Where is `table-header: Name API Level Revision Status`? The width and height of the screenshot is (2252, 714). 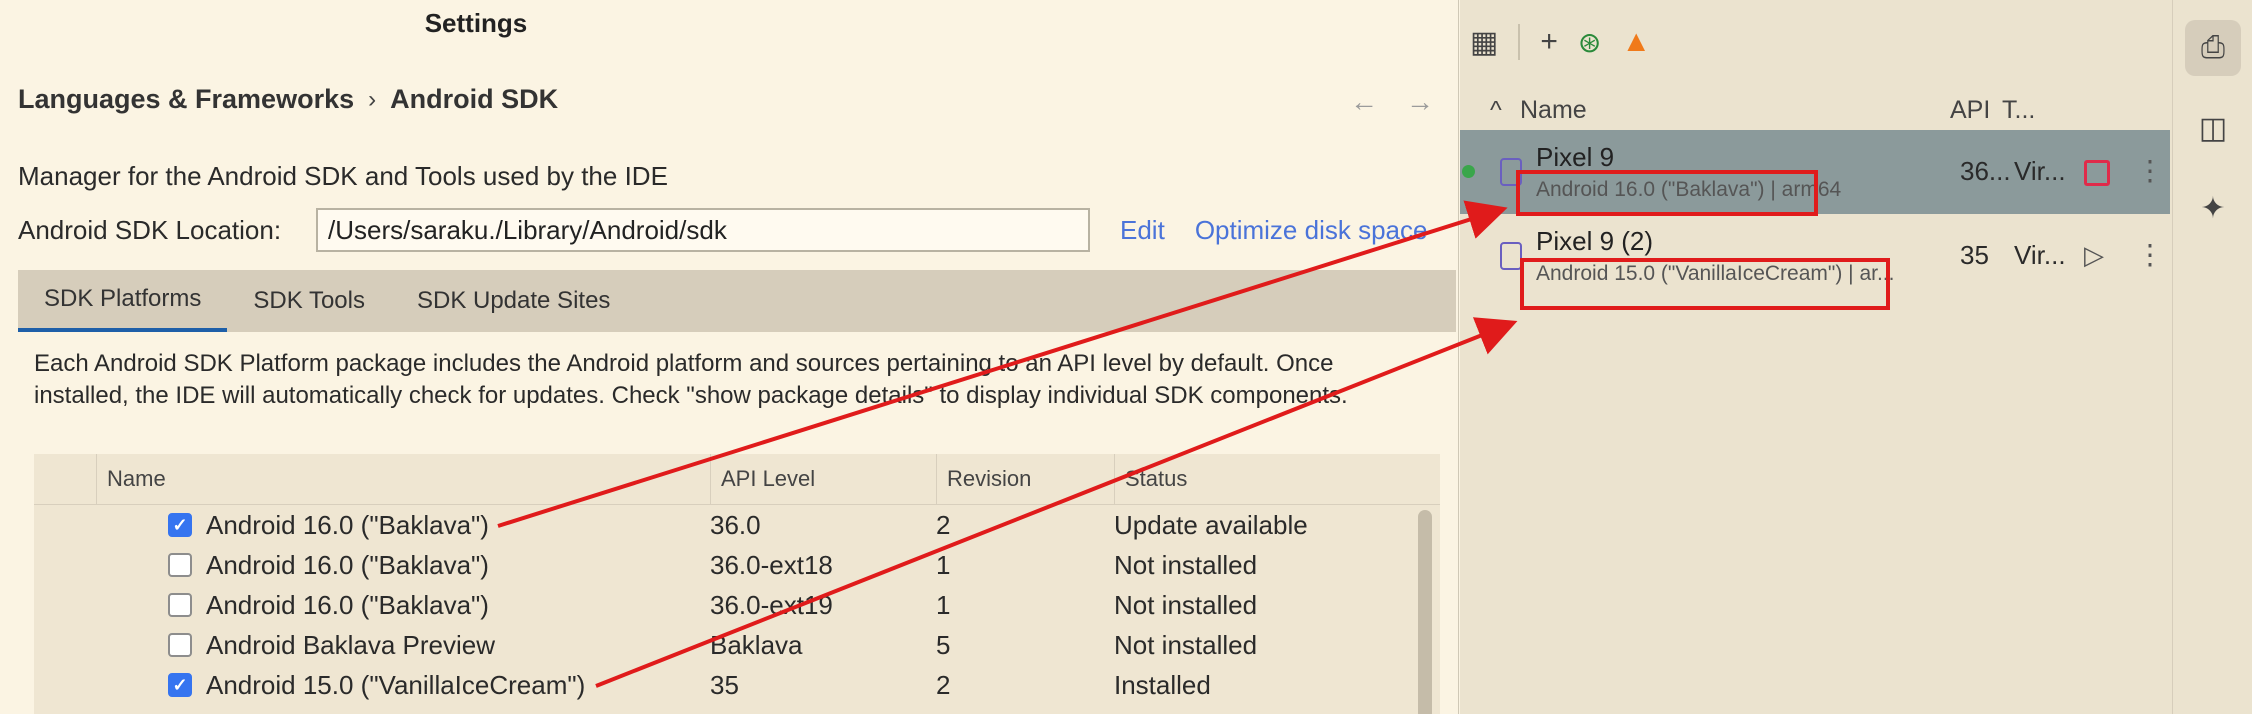 table-header: Name API Level Revision Status is located at coordinates (737, 479).